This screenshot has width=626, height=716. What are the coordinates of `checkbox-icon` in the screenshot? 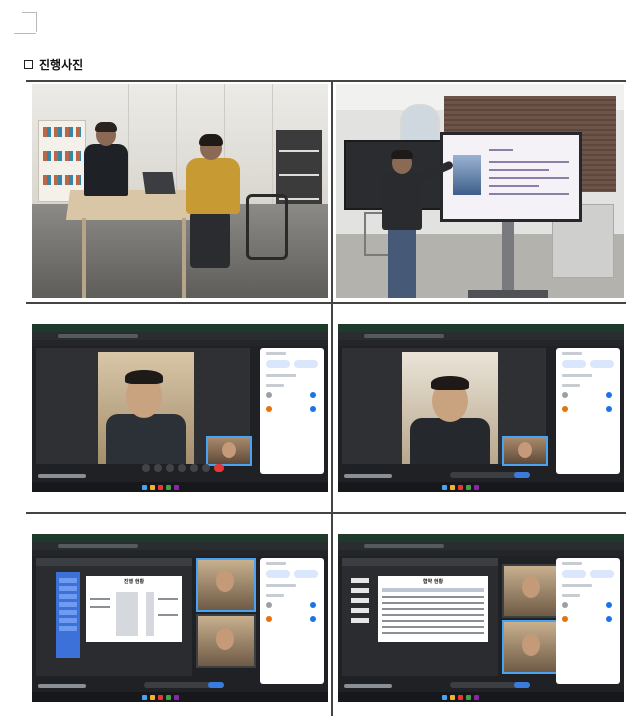 It's located at (28, 64).